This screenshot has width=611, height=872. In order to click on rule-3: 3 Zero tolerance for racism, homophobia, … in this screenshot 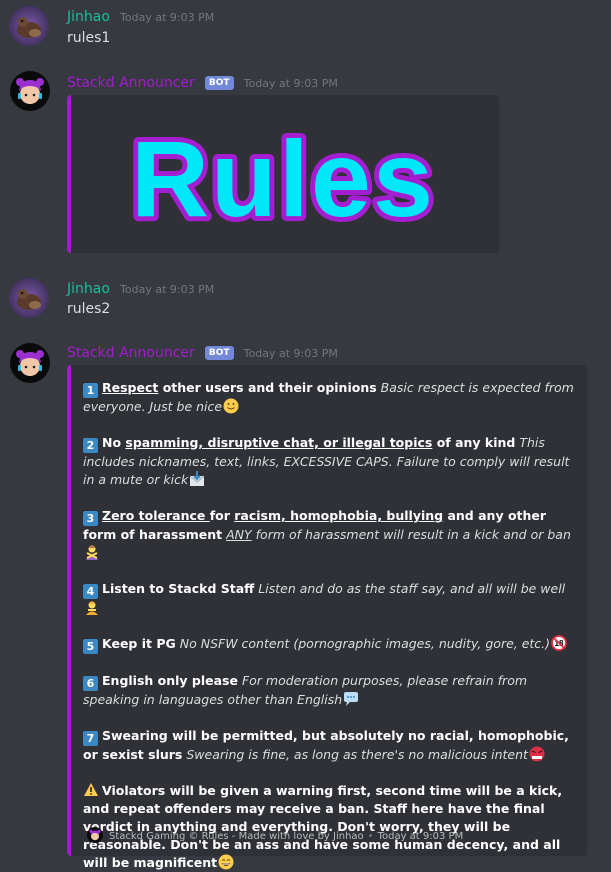, I will do `click(329, 534)`.